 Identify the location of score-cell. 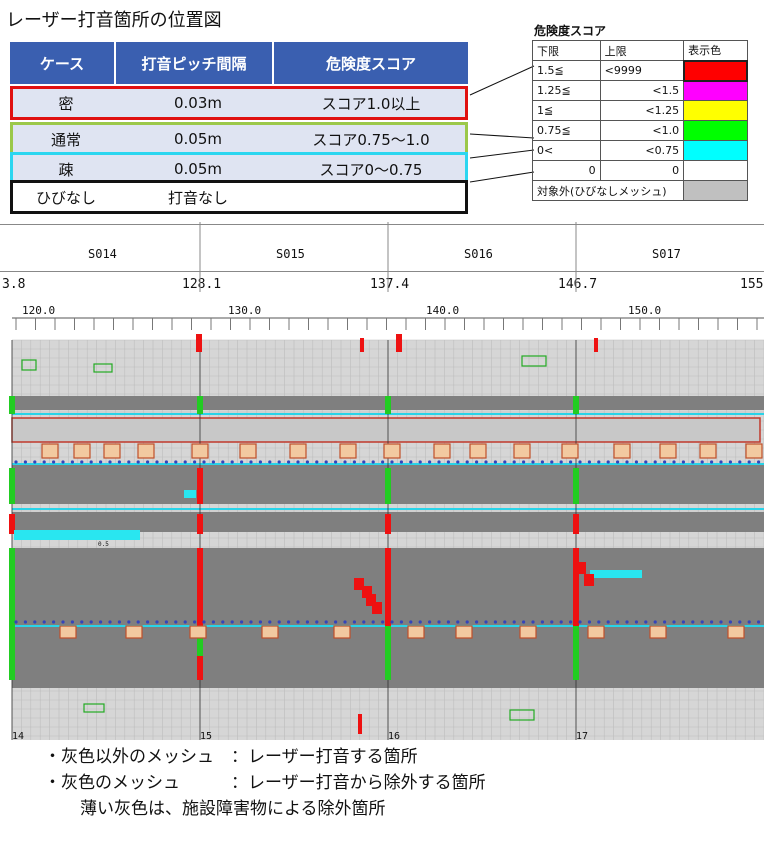
(371, 197).